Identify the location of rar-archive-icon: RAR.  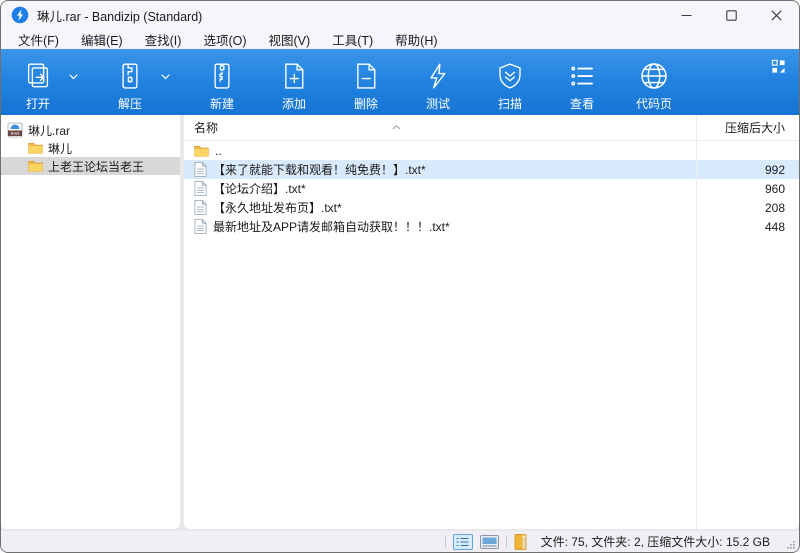
(15, 130).